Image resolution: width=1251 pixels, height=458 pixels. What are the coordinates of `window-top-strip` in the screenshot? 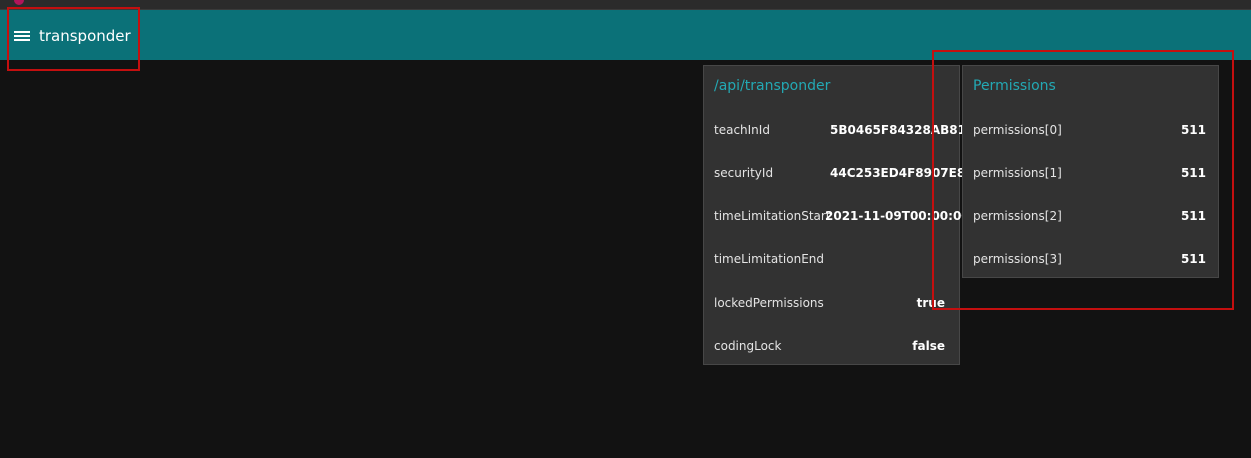 It's located at (625, 5).